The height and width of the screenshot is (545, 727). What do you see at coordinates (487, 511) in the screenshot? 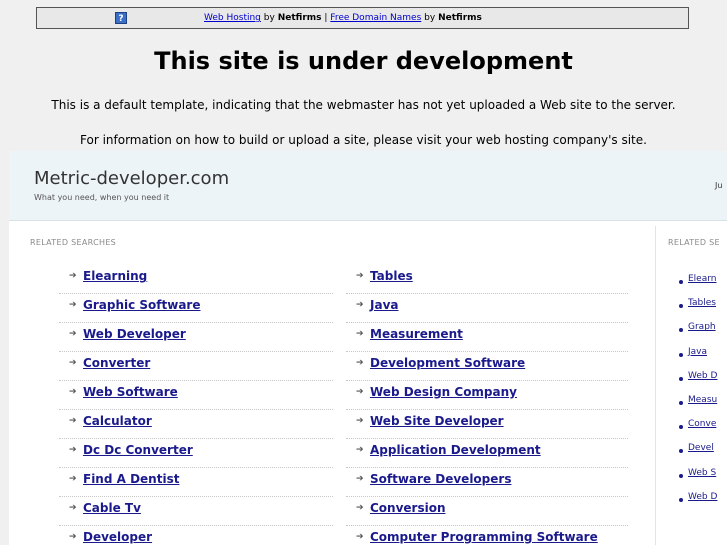
I see `related-link-right: ➔ Conversion` at bounding box center [487, 511].